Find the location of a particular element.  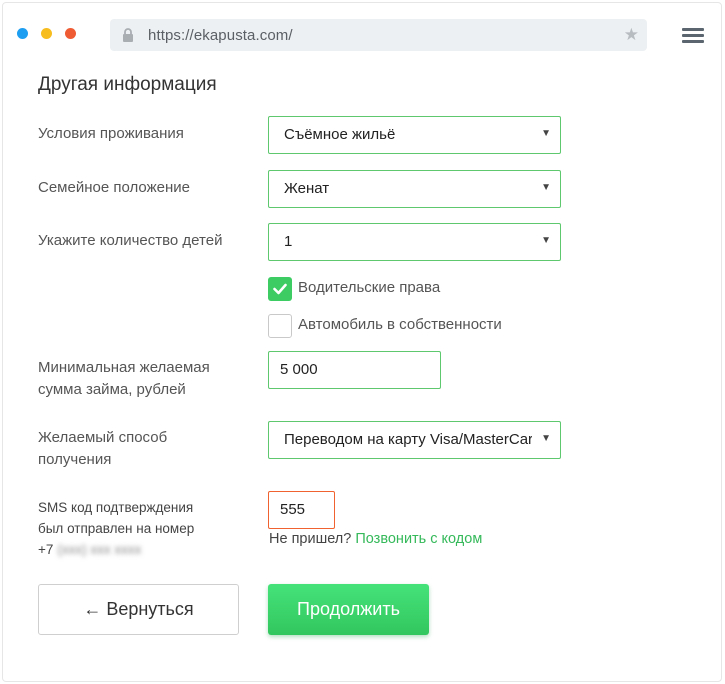

sms-phone: +7 (xxx) xxx xxxx is located at coordinates (138, 549).